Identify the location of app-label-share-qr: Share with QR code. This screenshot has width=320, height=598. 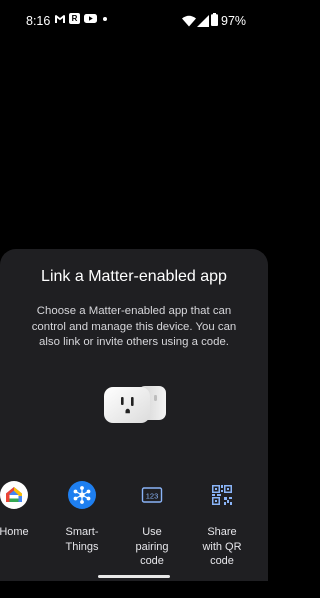
(222, 546).